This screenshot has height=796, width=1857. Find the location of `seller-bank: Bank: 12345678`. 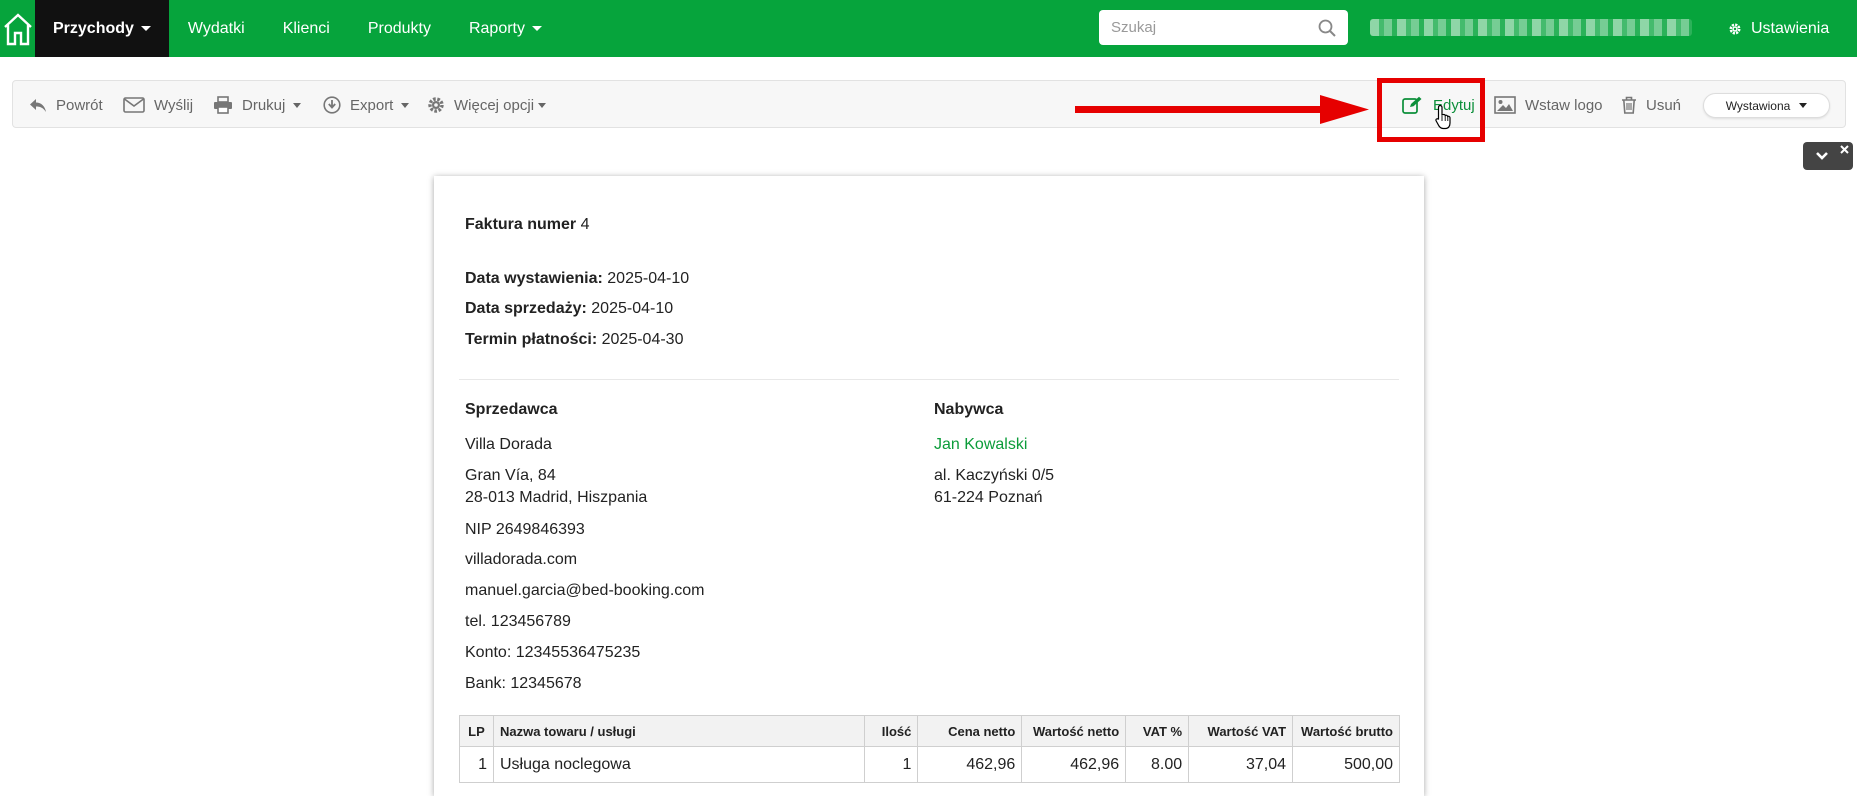

seller-bank: Bank: 12345678 is located at coordinates (523, 683).